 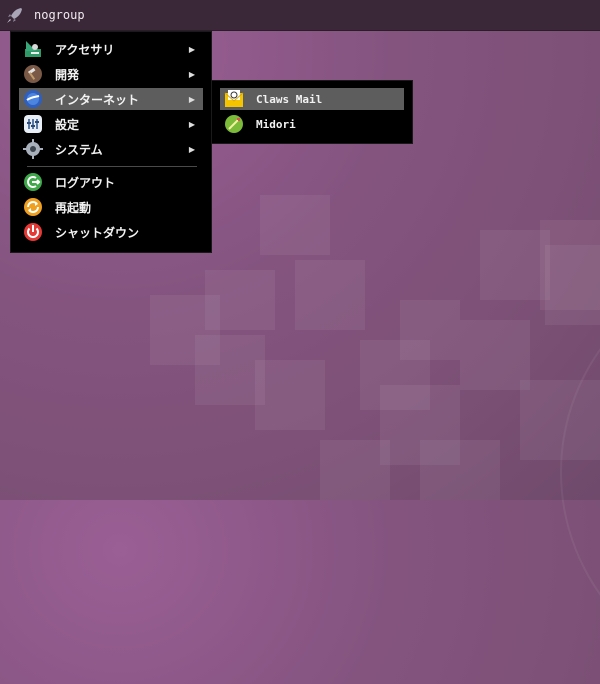 What do you see at coordinates (73, 207) in the screenshot?
I see `menu-item-label: 再起動` at bounding box center [73, 207].